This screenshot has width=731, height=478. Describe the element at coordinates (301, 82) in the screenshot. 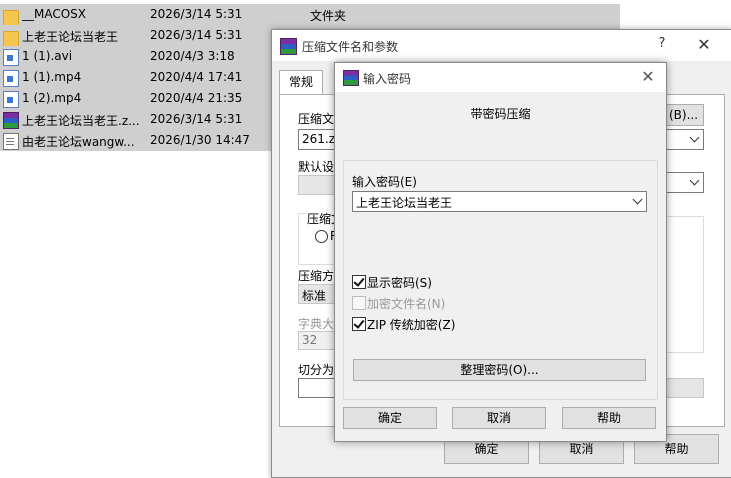

I see `tab-general: 常规` at that location.